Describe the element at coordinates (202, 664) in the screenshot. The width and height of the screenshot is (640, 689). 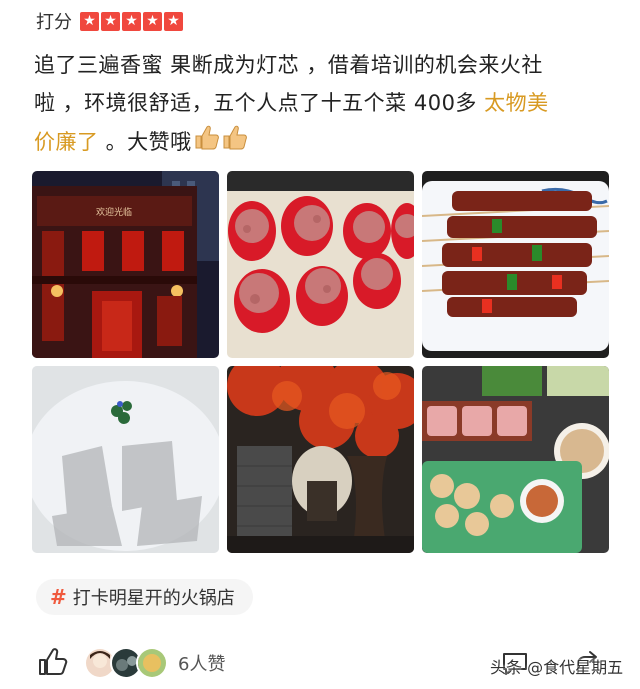
I see `likes-count: 6人赞` at that location.